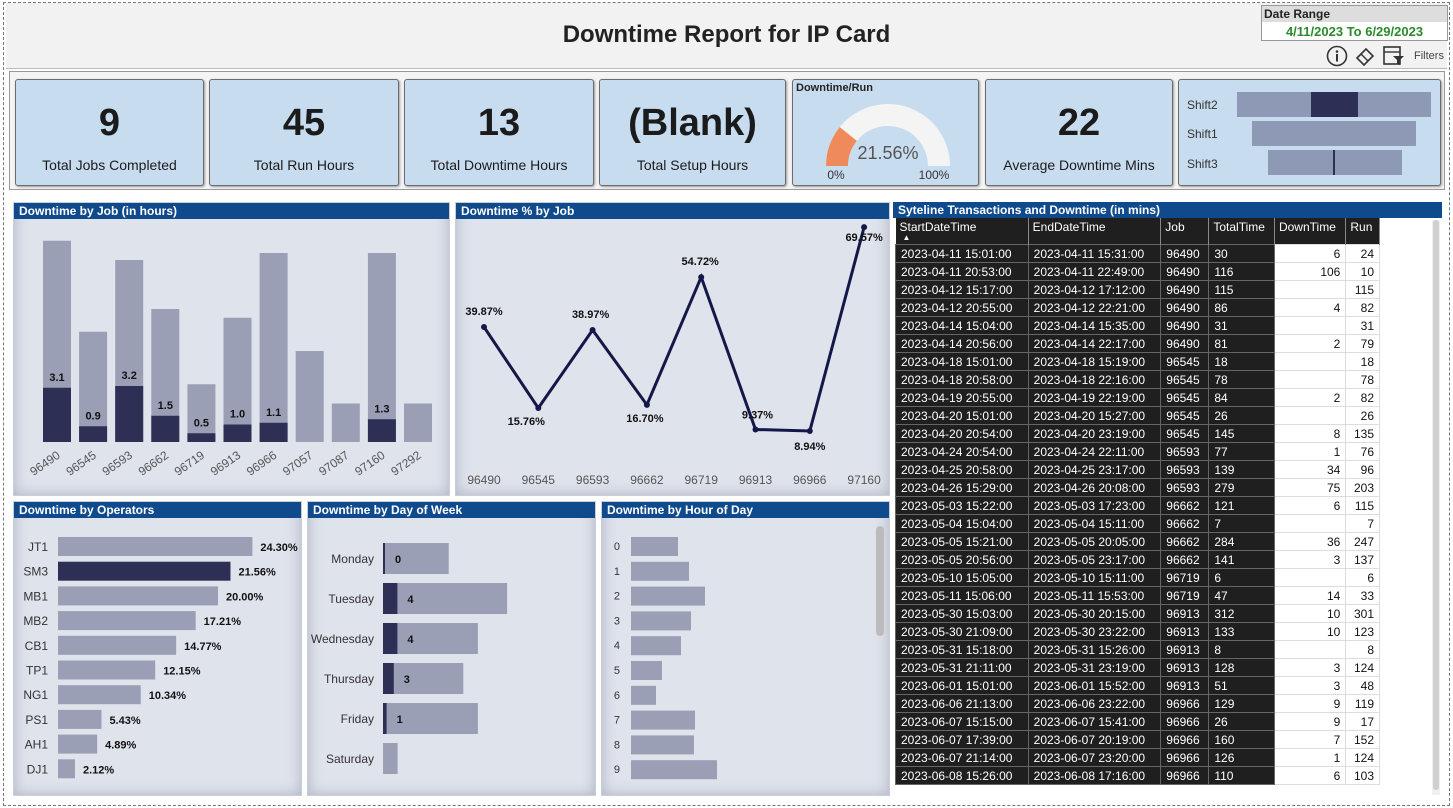 This screenshot has height=808, width=1453. What do you see at coordinates (1362, 231) in the screenshot?
I see `column-header: Run` at bounding box center [1362, 231].